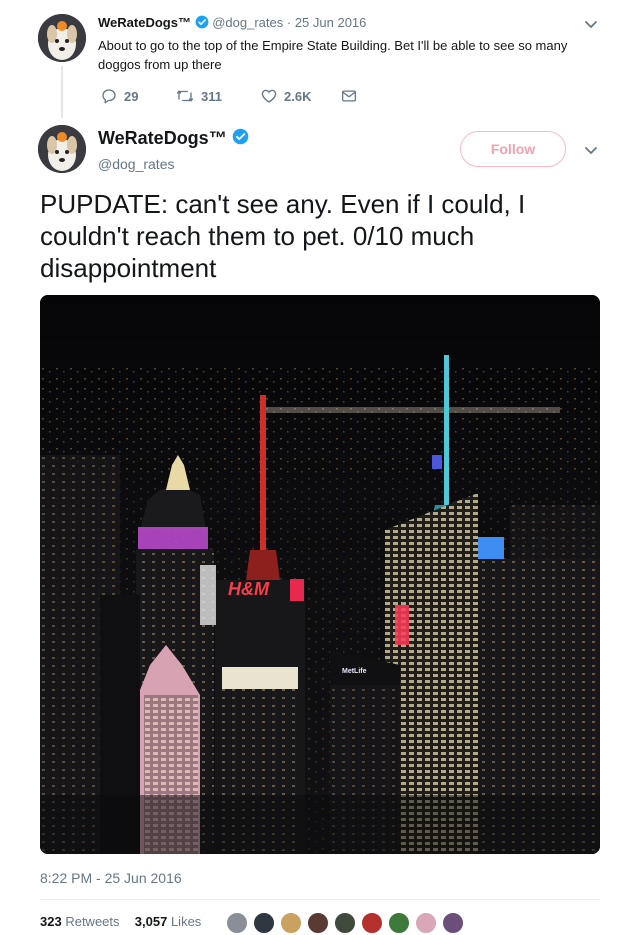 Image resolution: width=640 pixels, height=935 pixels. I want to click on retweet-icon, so click(185, 96).